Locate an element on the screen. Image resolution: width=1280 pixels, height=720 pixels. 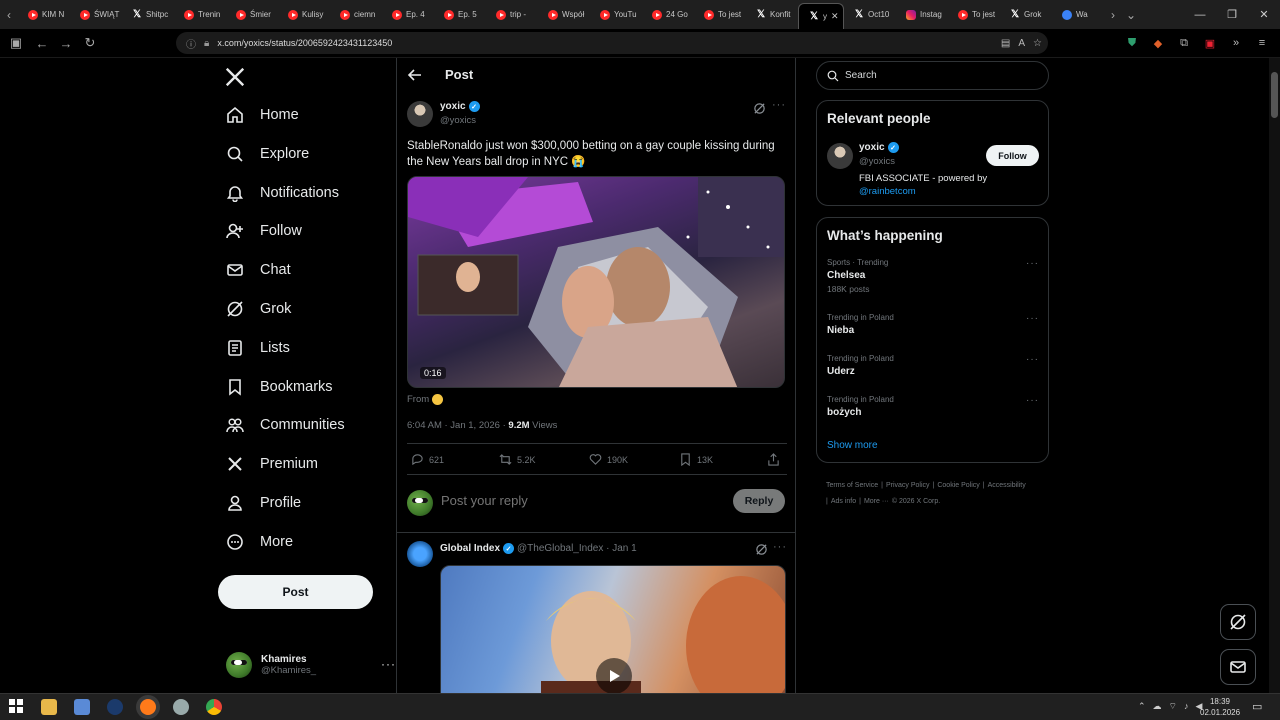
sidebar-toggle-icon: ▣ is located at coordinates (16, 43).